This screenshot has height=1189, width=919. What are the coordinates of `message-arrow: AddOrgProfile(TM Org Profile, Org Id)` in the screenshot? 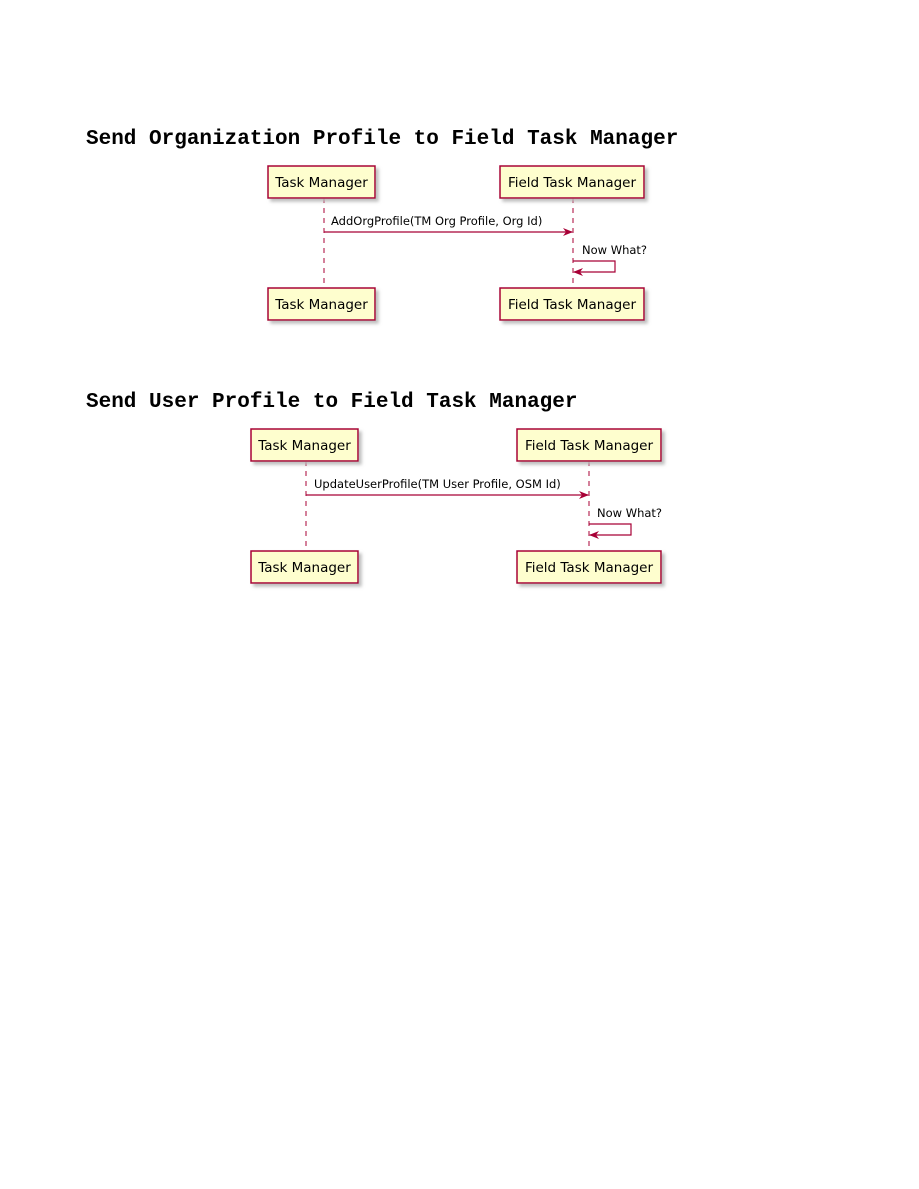 It's located at (448, 225).